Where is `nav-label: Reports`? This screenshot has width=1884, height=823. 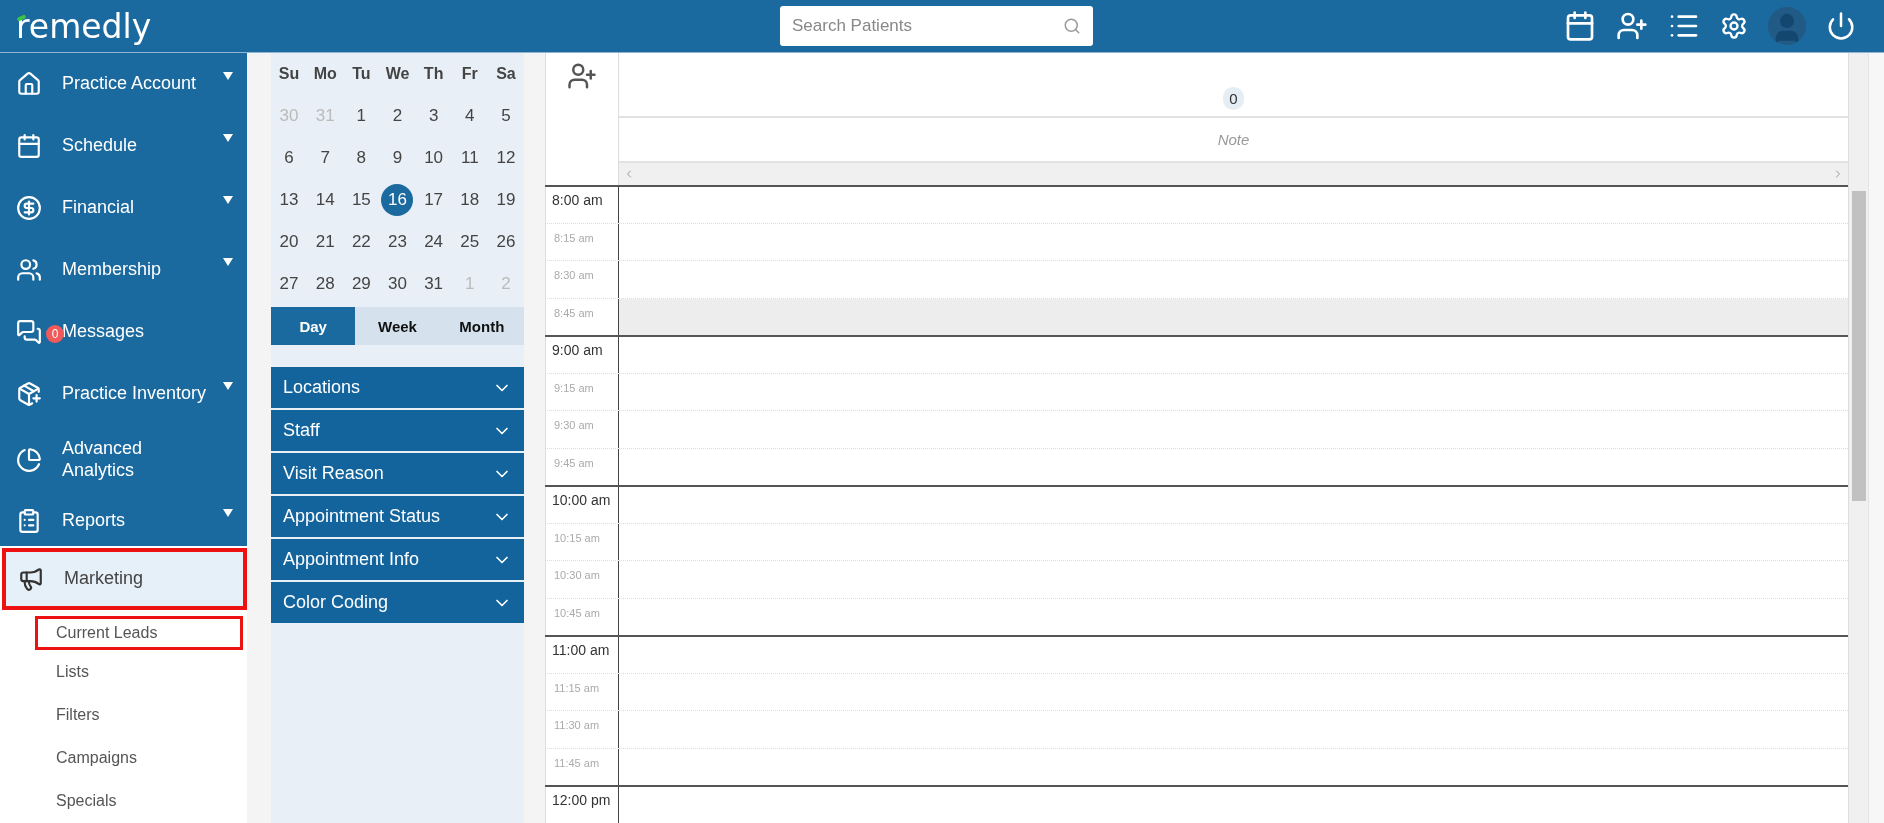 nav-label: Reports is located at coordinates (94, 520).